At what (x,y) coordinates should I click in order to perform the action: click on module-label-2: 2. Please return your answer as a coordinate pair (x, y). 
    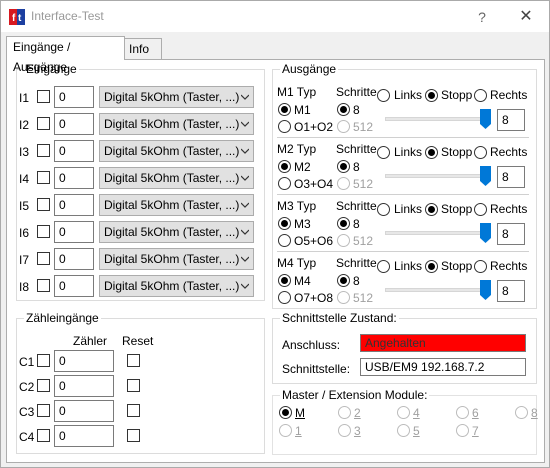
    Looking at the image, I should click on (357, 413).